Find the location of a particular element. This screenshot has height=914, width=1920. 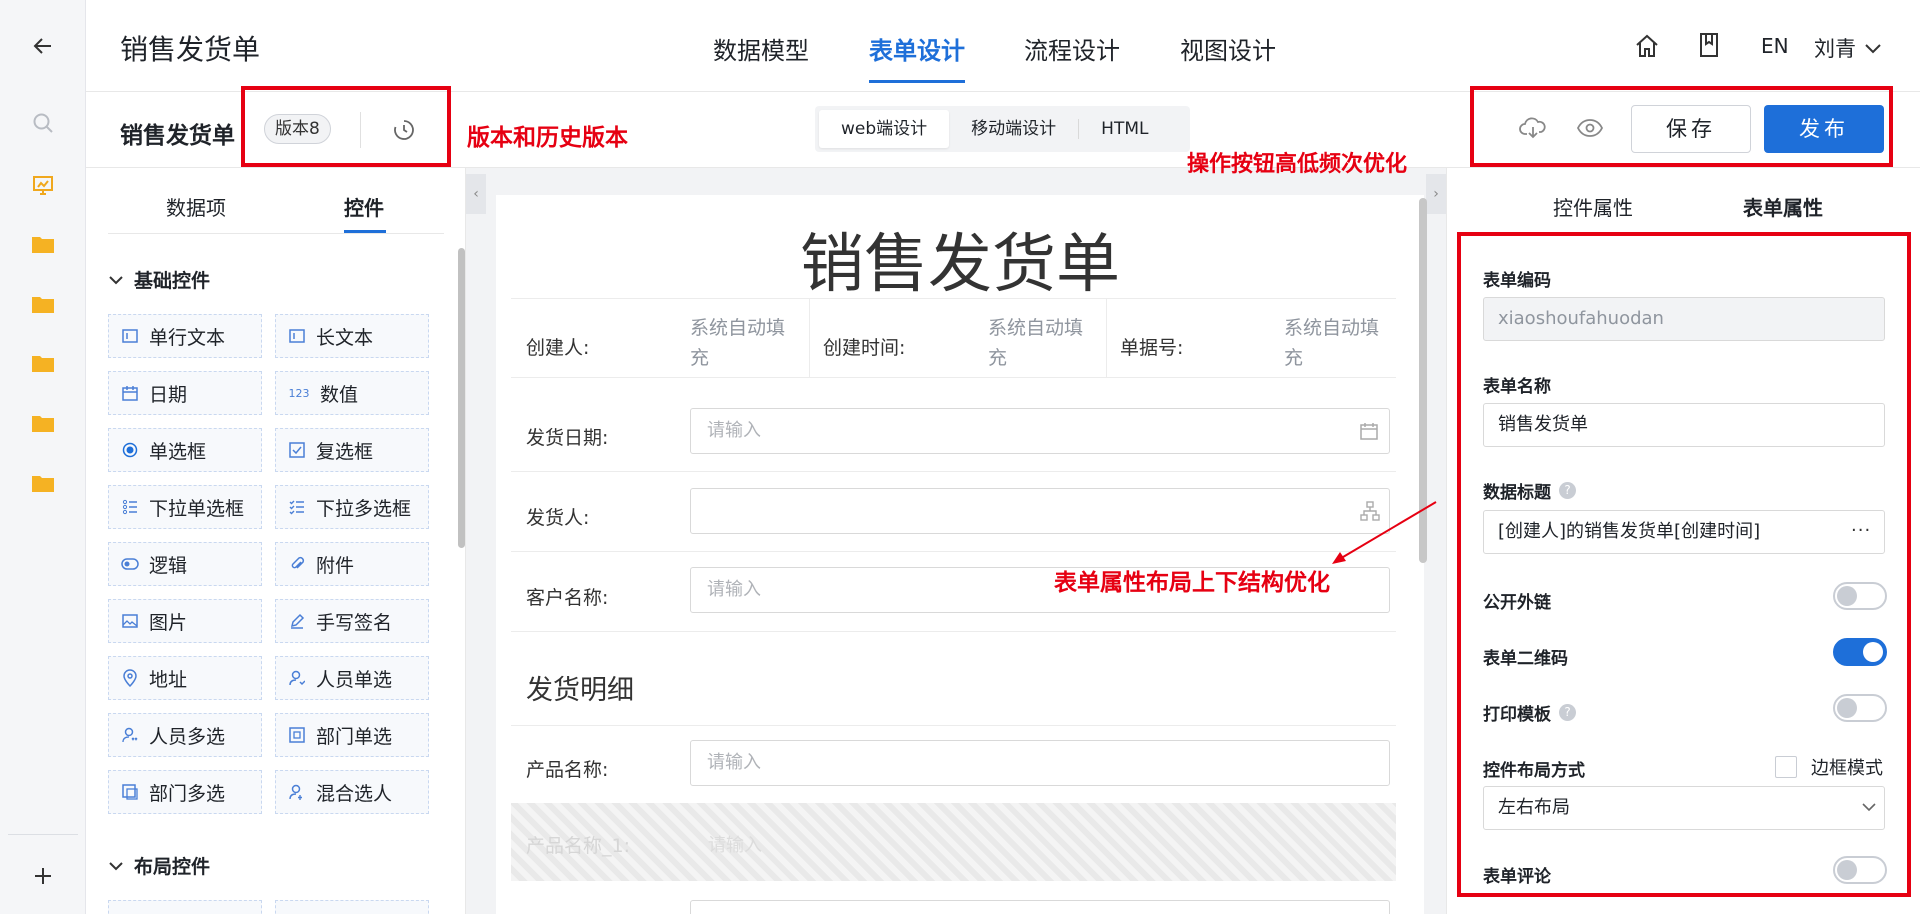

layout-controls-header: 布局控件 is located at coordinates (159, 865).